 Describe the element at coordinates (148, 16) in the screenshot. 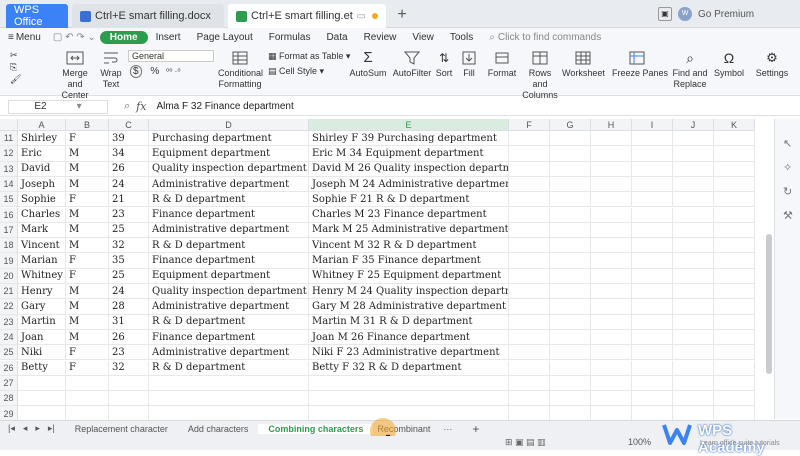

I see `doc-tab: Ctrl+E smart filling.docx` at that location.